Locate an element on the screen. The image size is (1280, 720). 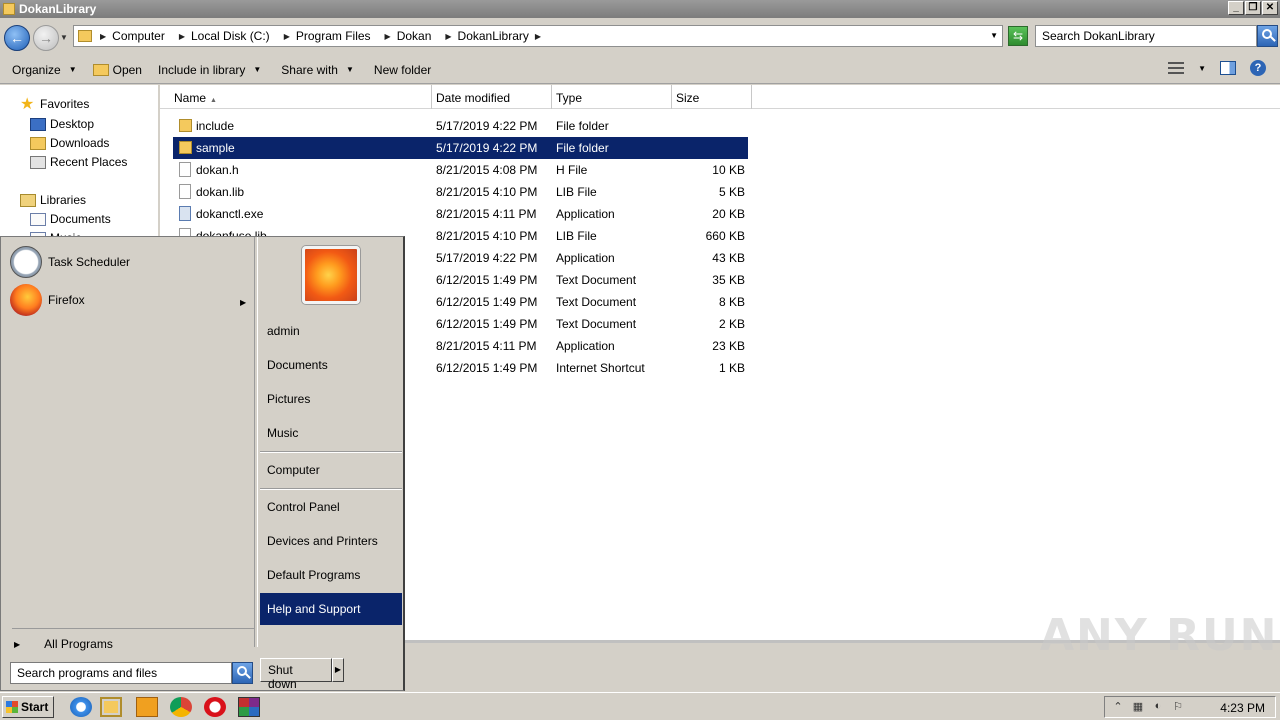
file-size: 10 KB is located at coordinates (728, 170).